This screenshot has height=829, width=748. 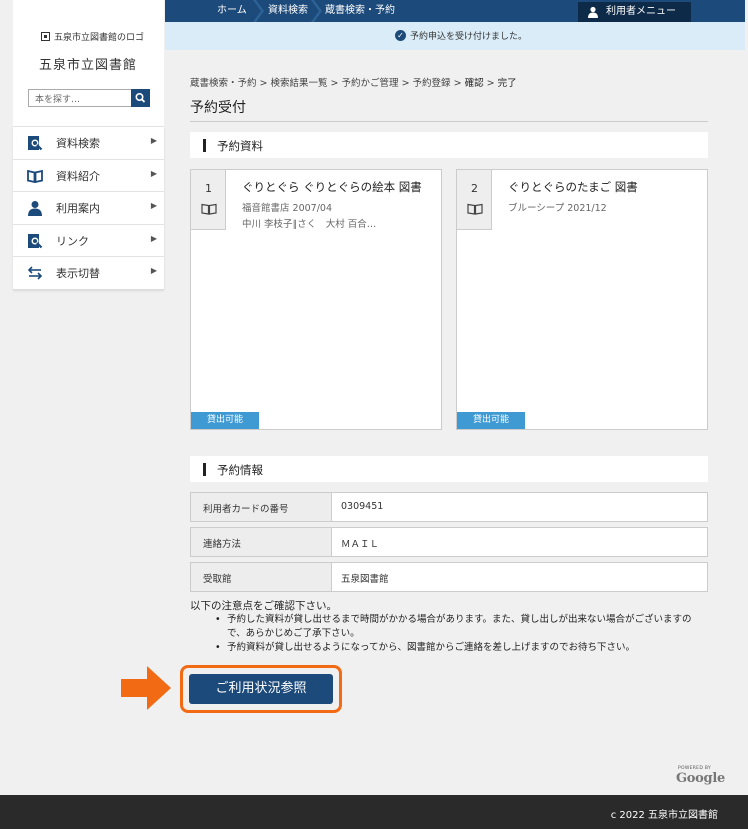 What do you see at coordinates (78, 273) in the screenshot?
I see `sidebar-item-label: 表示切替` at bounding box center [78, 273].